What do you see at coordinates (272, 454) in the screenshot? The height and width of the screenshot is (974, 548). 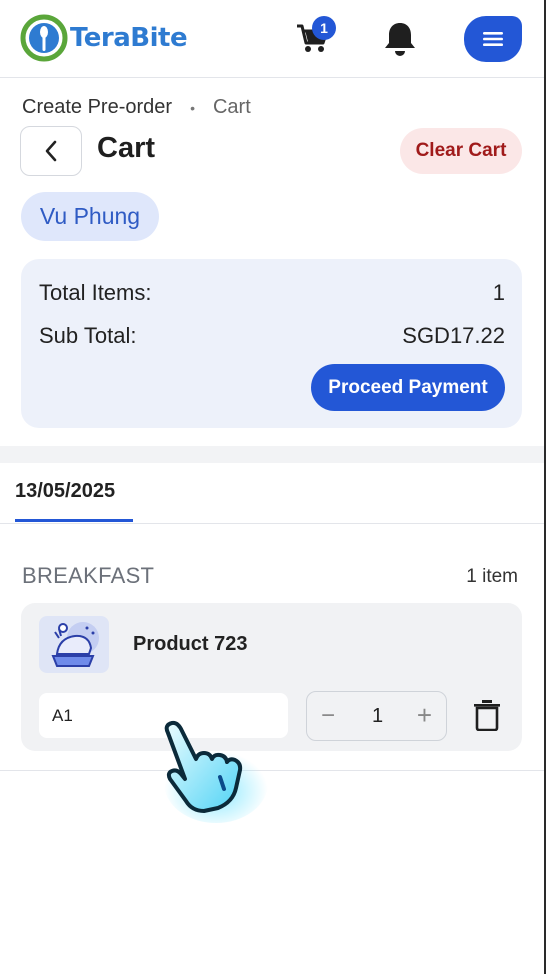 I see `section-divider` at bounding box center [272, 454].